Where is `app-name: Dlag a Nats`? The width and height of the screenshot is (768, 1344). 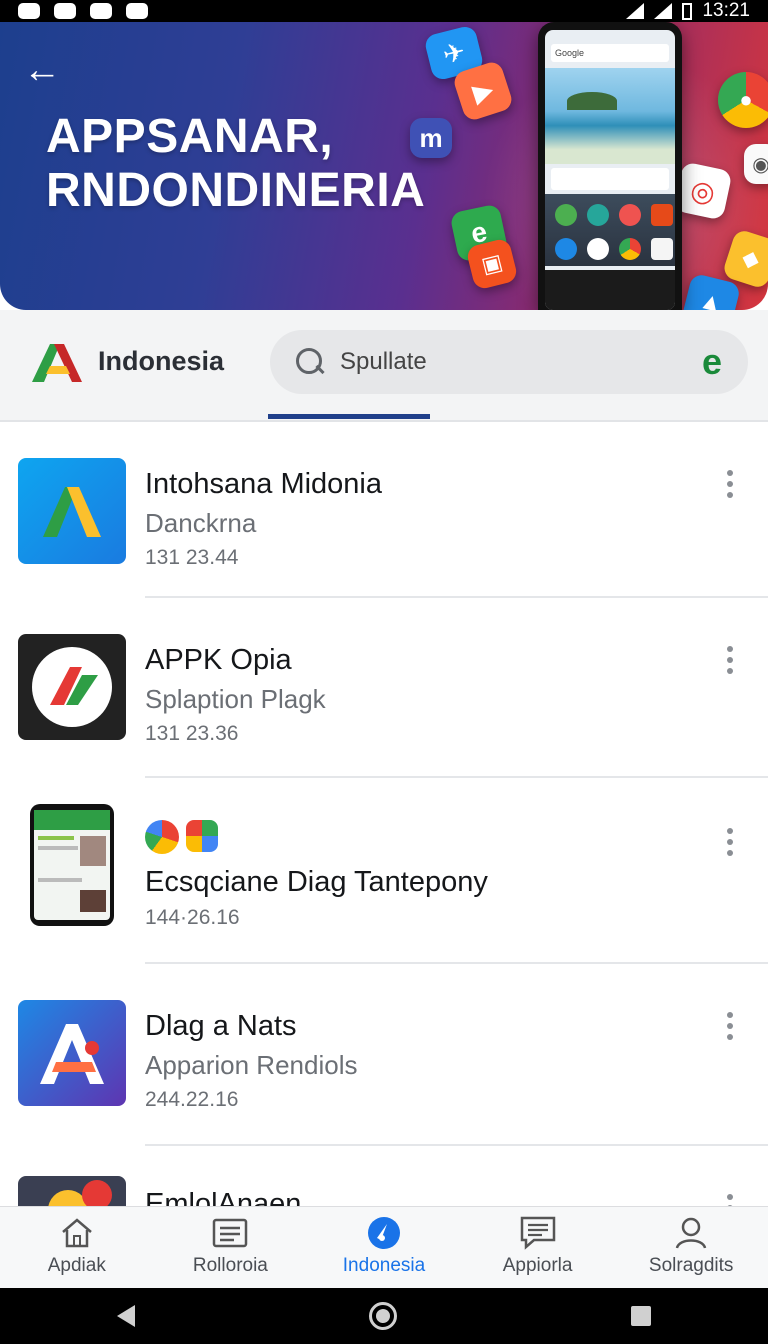 app-name: Dlag a Nats is located at coordinates (221, 1026).